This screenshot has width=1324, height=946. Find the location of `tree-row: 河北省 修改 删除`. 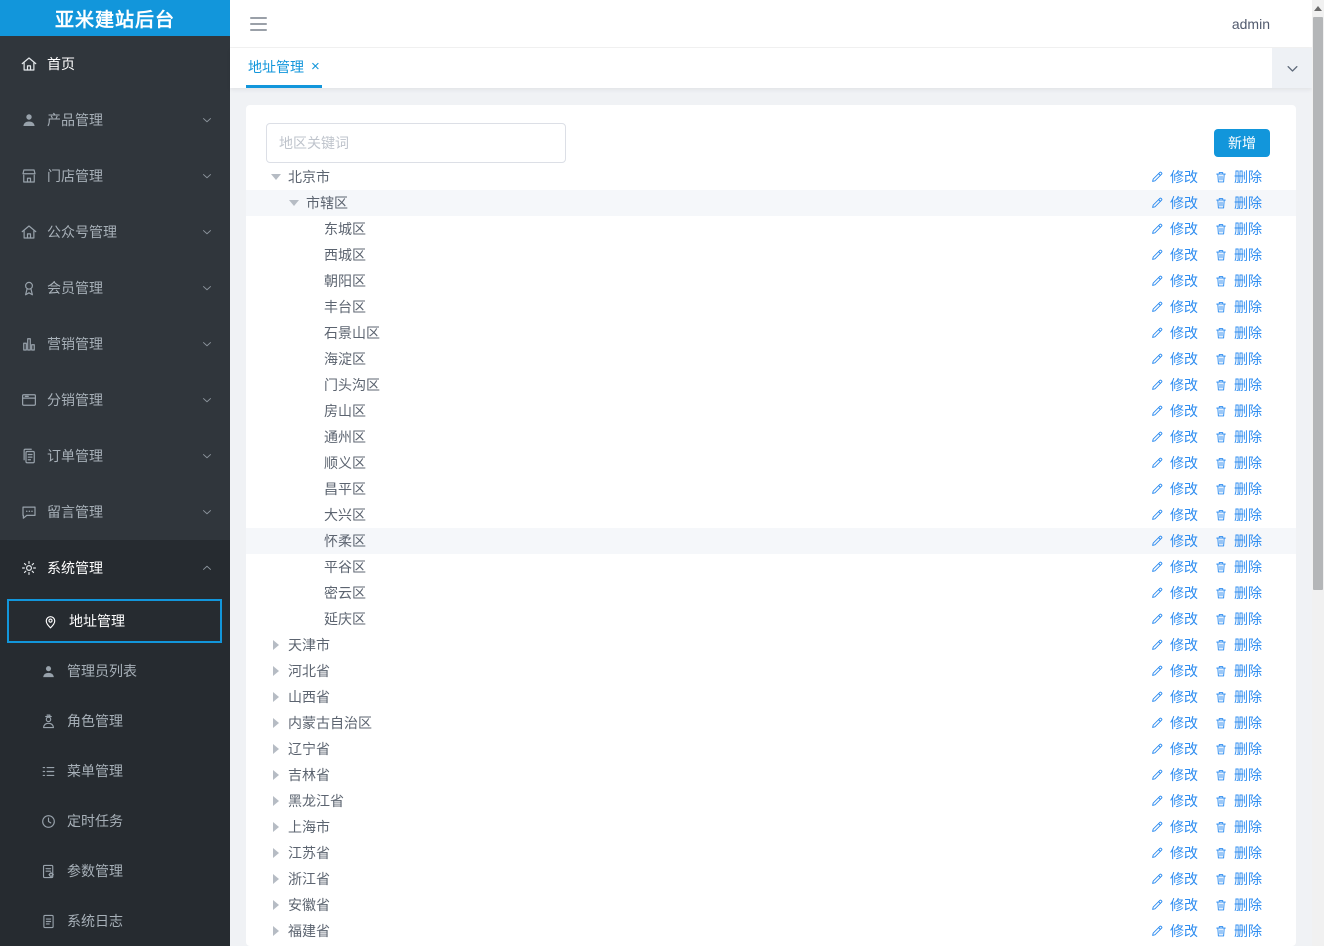

tree-row: 河北省 修改 删除 is located at coordinates (771, 671).